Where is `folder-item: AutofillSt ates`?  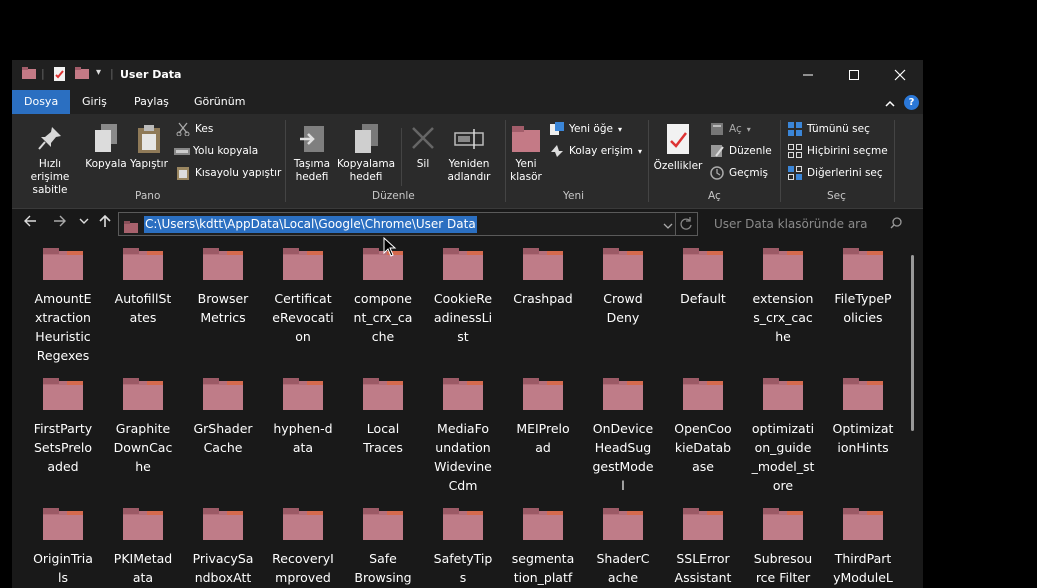 folder-item: AutofillSt ates is located at coordinates (143, 287).